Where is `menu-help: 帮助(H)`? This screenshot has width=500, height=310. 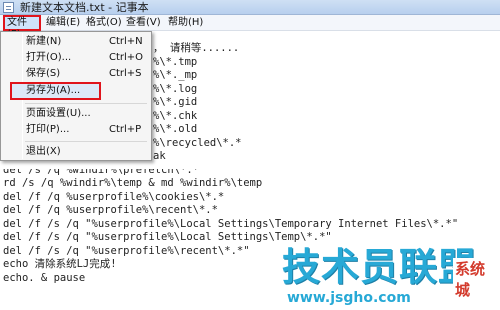
menu-help: 帮助(H) is located at coordinates (185, 23).